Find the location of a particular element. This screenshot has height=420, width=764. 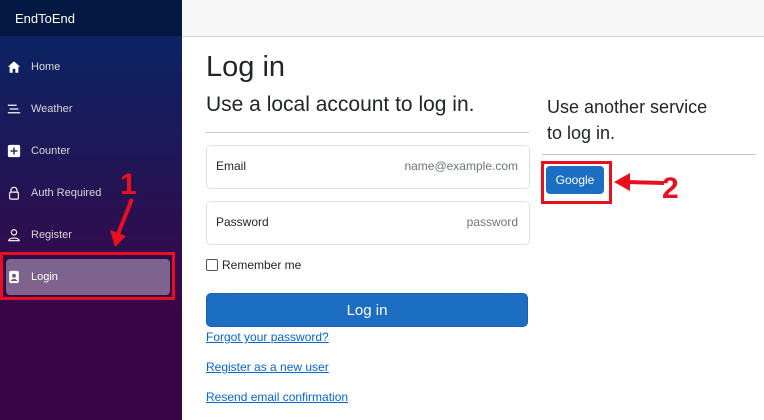

person-icon is located at coordinates (14, 235).